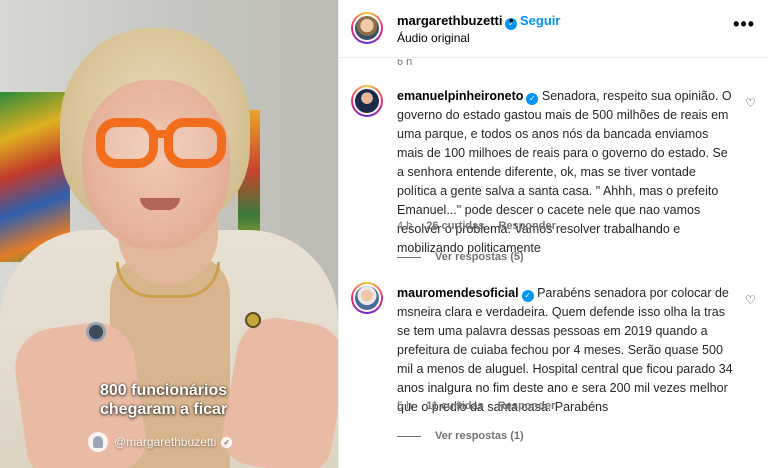 The image size is (768, 468). I want to click on glasses-right-lens, so click(195, 143).